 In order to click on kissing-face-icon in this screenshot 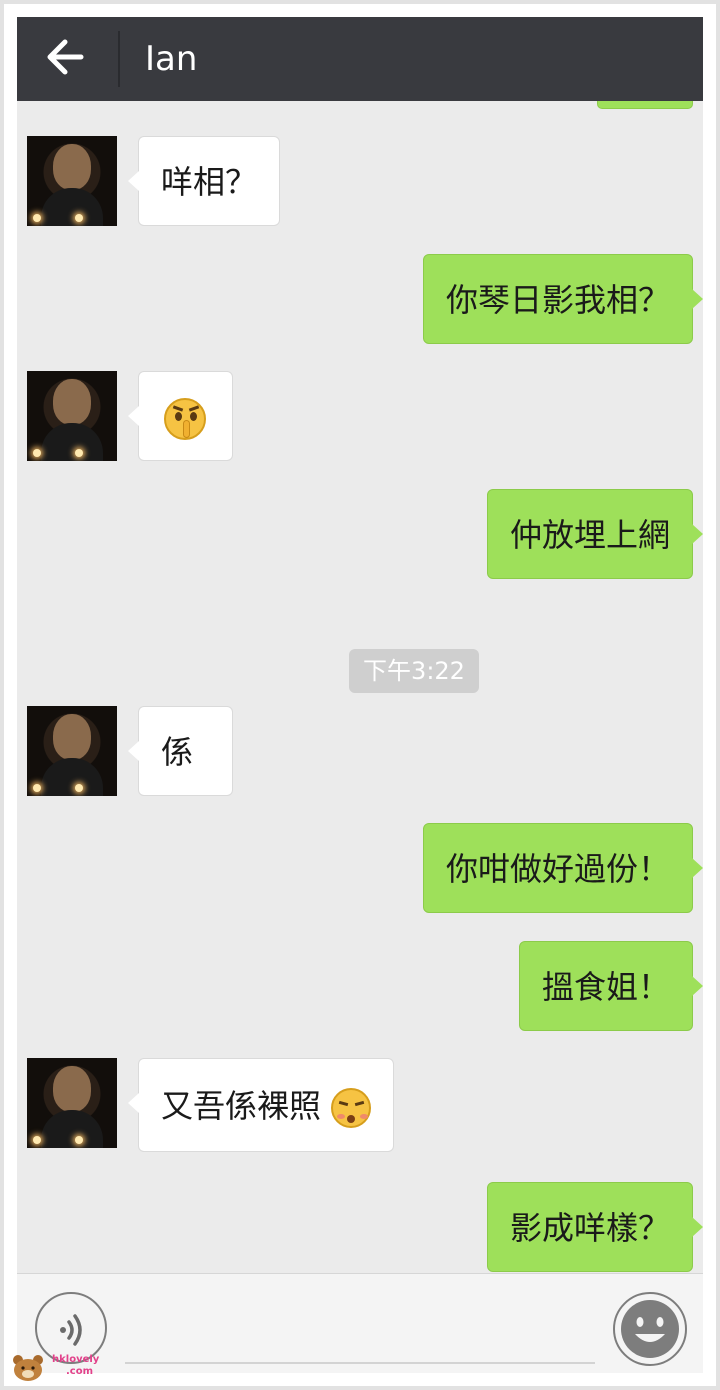, I will do `click(351, 1108)`.